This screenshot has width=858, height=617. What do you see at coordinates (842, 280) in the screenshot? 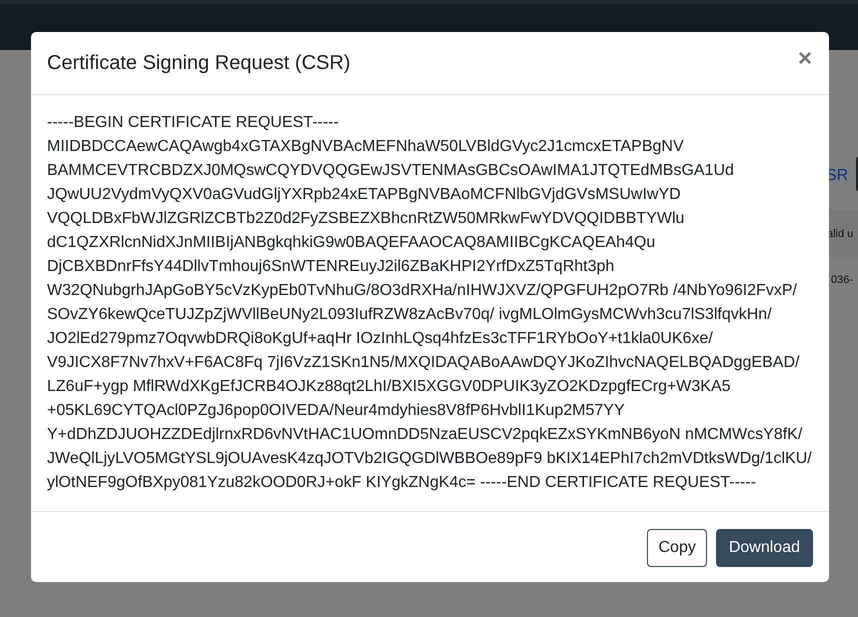
I see `table-cell-text: 036-` at bounding box center [842, 280].